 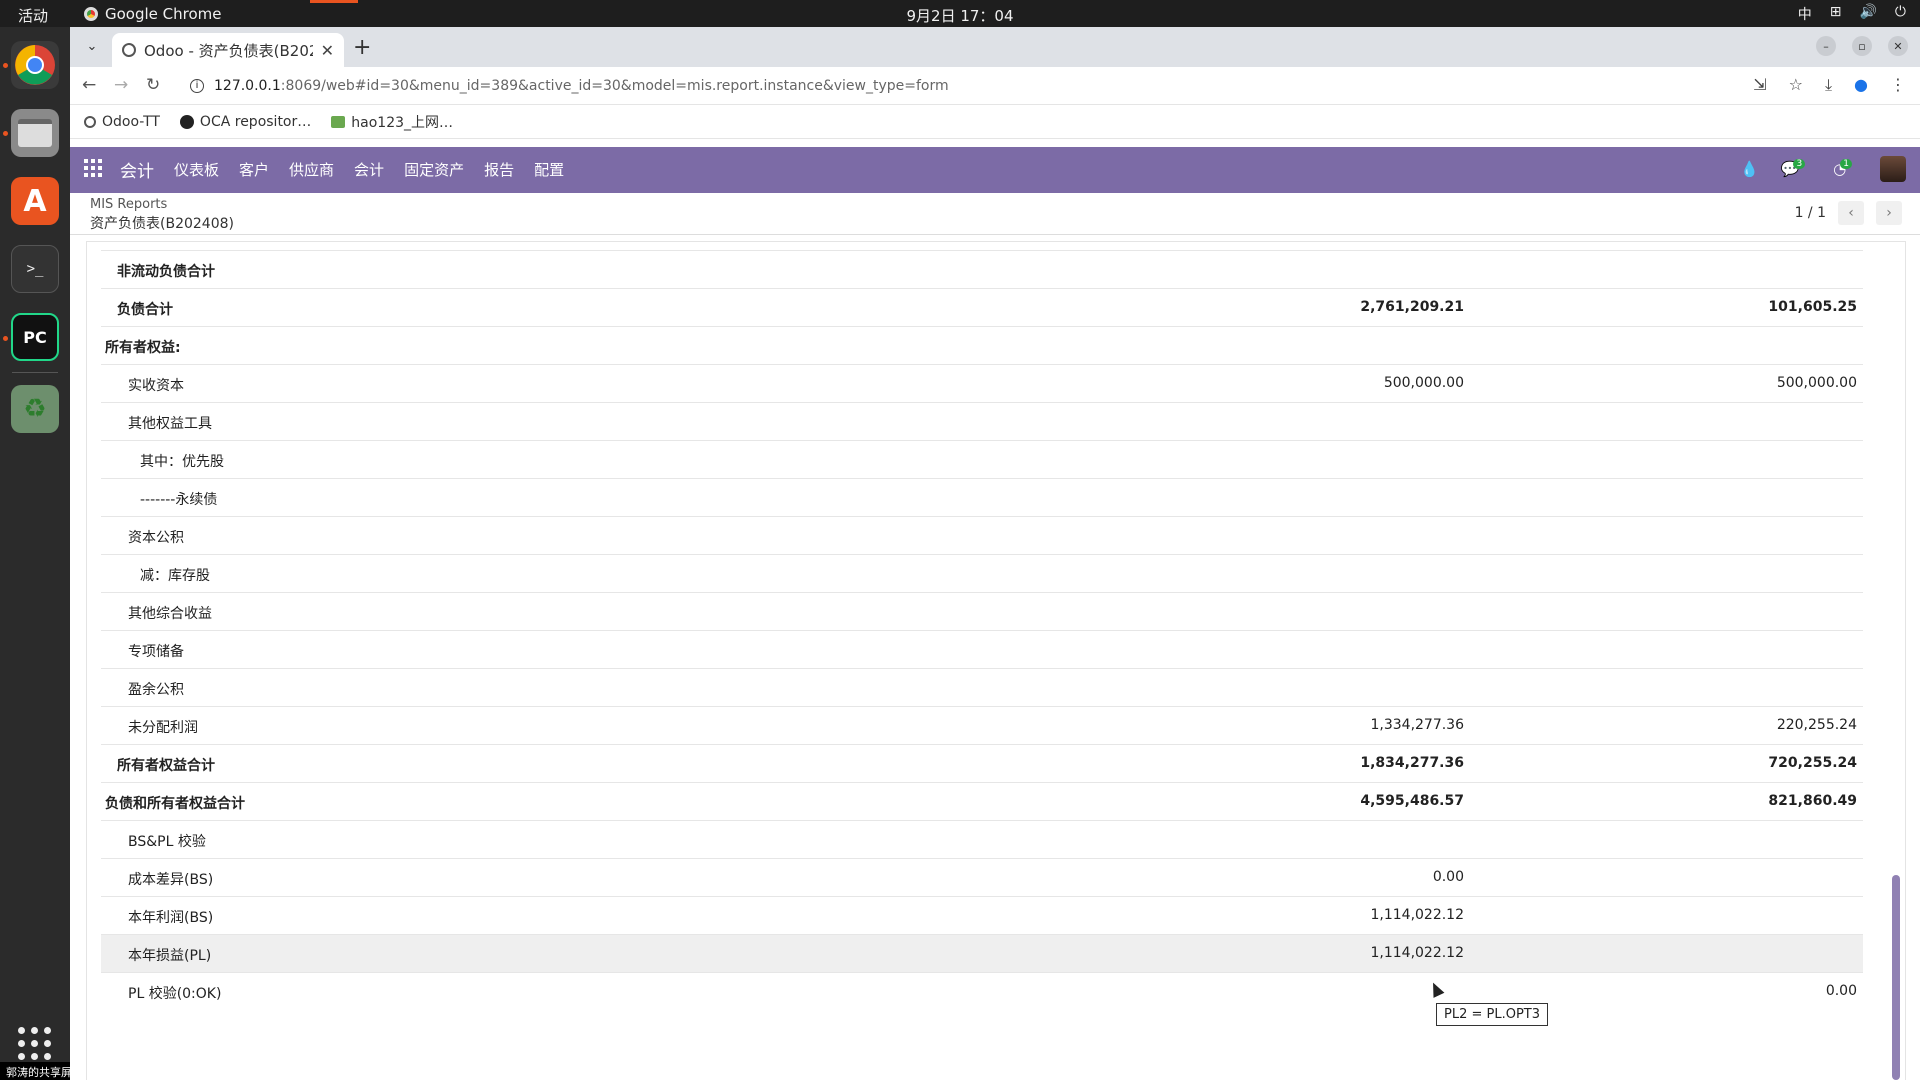 I want to click on bookmark-odoo-tt: Odoo-TT, so click(x=122, y=122).